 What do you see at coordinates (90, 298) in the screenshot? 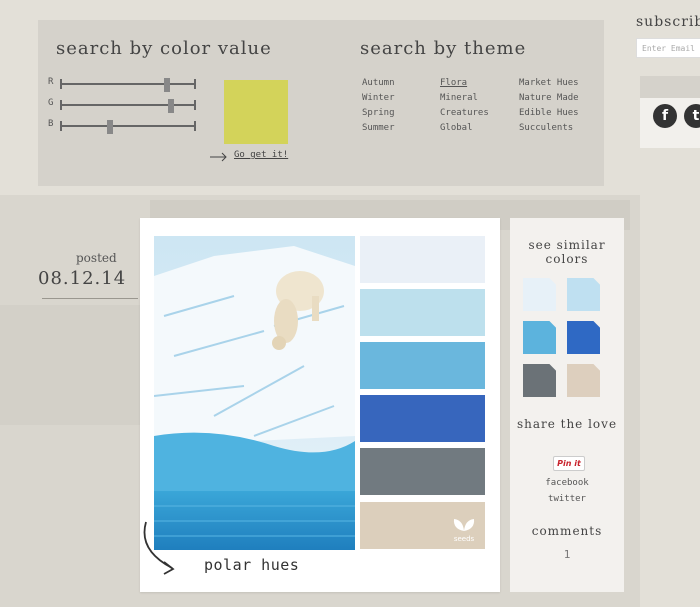
I see `divider` at bounding box center [90, 298].